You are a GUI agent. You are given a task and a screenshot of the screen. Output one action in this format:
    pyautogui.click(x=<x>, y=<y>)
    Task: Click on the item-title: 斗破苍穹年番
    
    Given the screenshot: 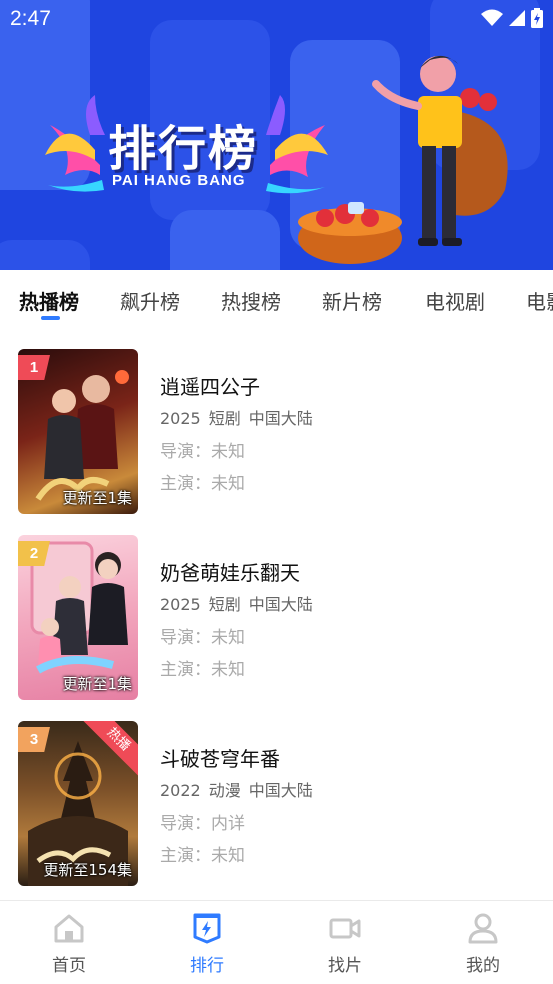 What is the action you would take?
    pyautogui.click(x=240, y=757)
    